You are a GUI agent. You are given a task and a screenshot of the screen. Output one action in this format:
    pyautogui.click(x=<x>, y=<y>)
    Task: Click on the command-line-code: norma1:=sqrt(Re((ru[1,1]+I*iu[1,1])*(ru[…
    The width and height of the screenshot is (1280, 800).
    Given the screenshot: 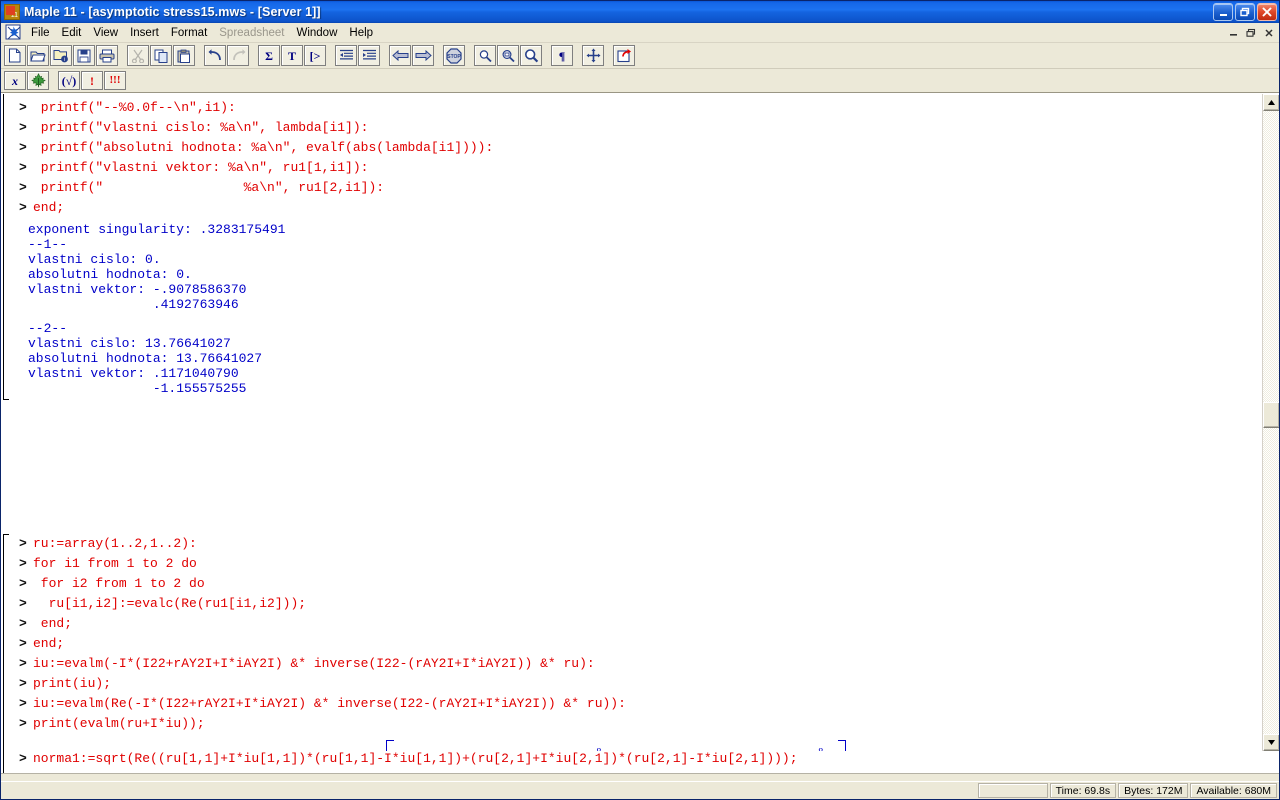 What is the action you would take?
    pyautogui.click(x=415, y=758)
    